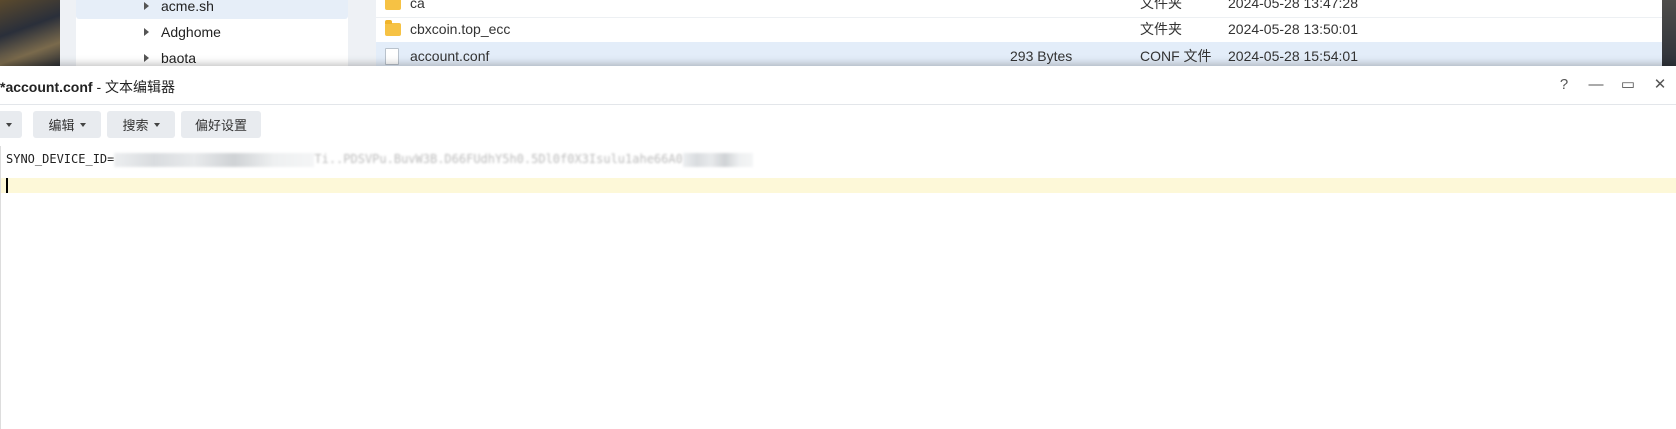  Describe the element at coordinates (1660, 85) in the screenshot. I see `close-button: ✕` at that location.